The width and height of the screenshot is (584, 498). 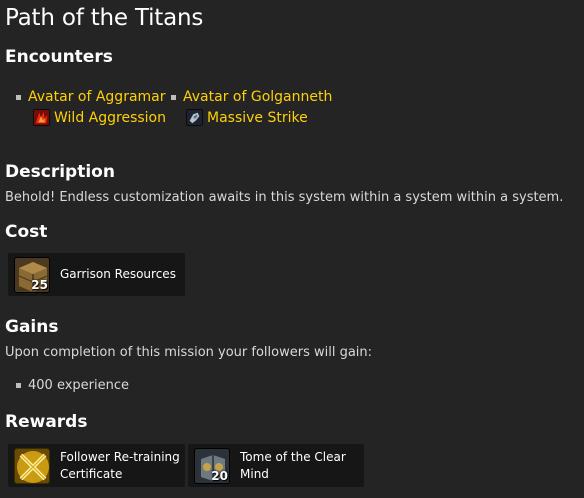 I want to click on gain-label: 400 experience, so click(x=78, y=385).